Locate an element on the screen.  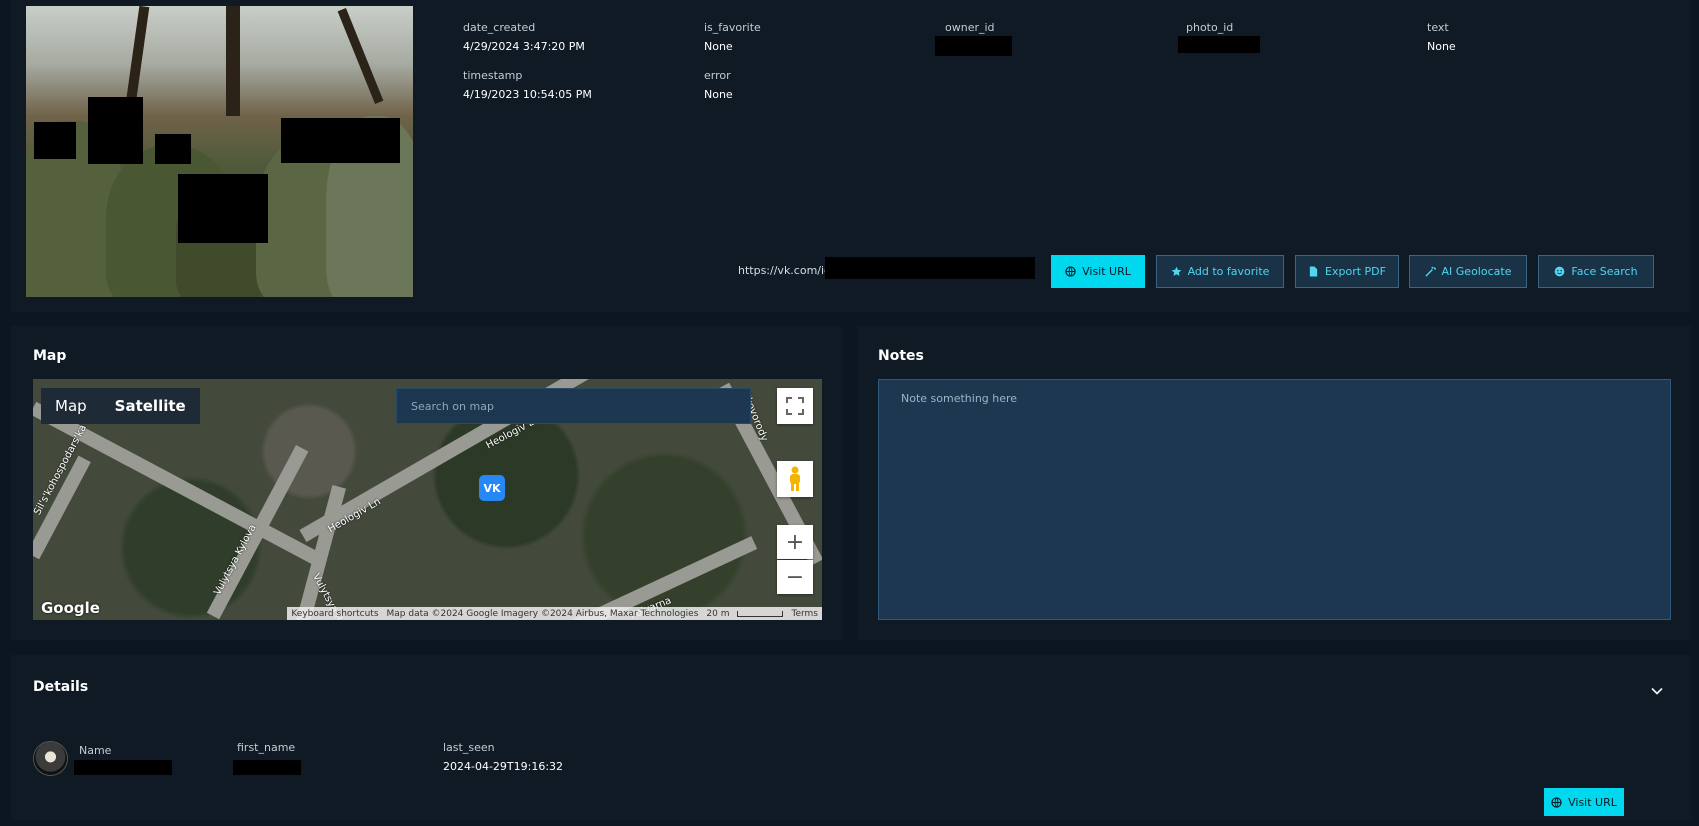
map-scale-label: 20 m is located at coordinates (718, 613).